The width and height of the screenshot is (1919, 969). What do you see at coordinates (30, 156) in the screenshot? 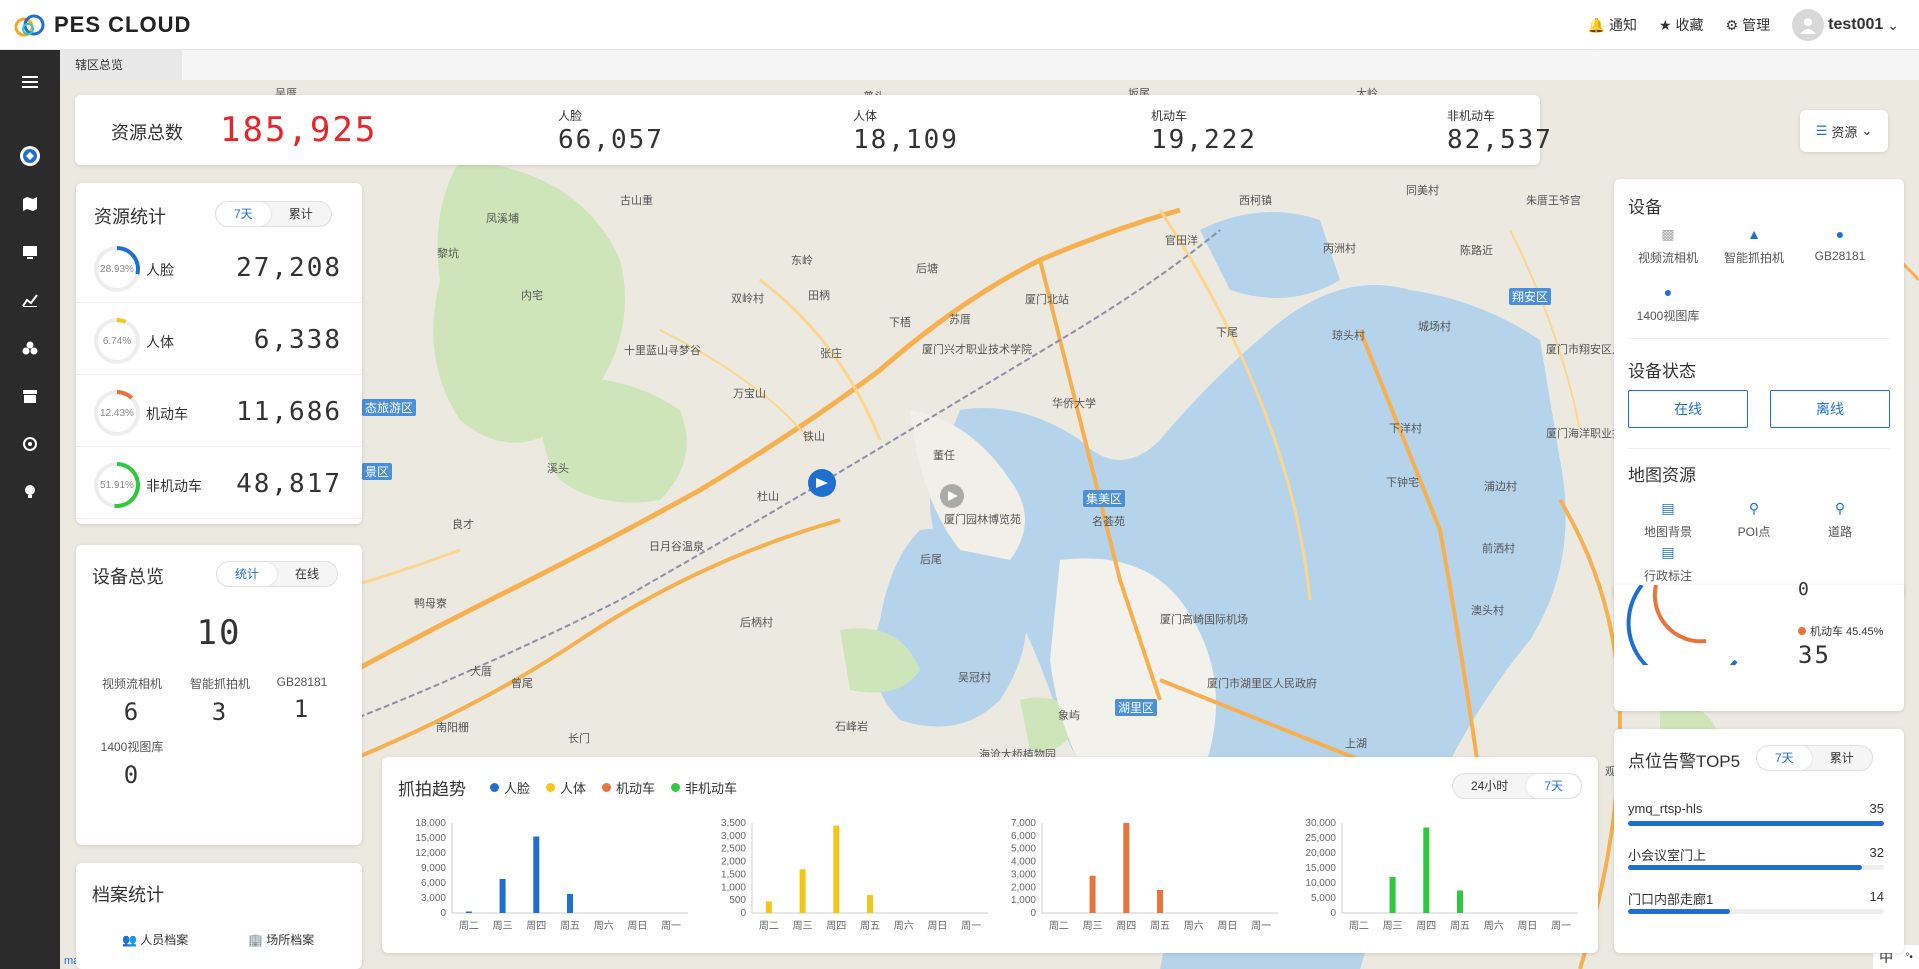
I see `overview-nav-icon` at bounding box center [30, 156].